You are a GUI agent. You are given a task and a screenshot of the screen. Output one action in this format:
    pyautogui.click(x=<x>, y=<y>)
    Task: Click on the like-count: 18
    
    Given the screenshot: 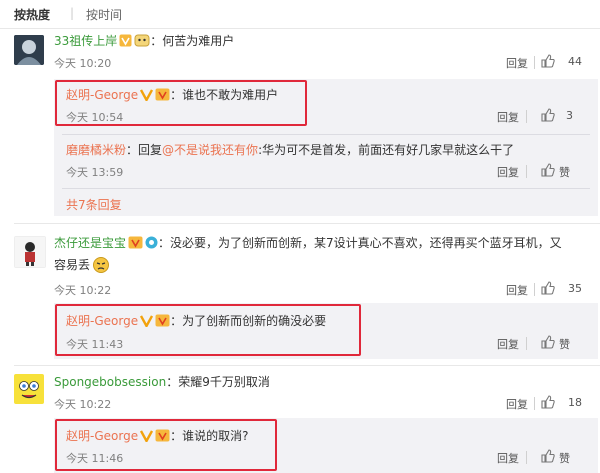 What is the action you would take?
    pyautogui.click(x=575, y=402)
    